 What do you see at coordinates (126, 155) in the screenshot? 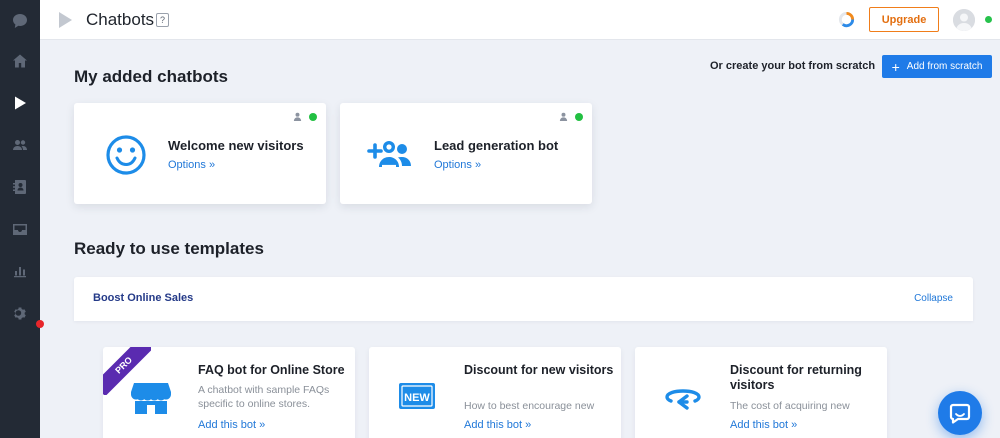
I see `smiley-icon` at bounding box center [126, 155].